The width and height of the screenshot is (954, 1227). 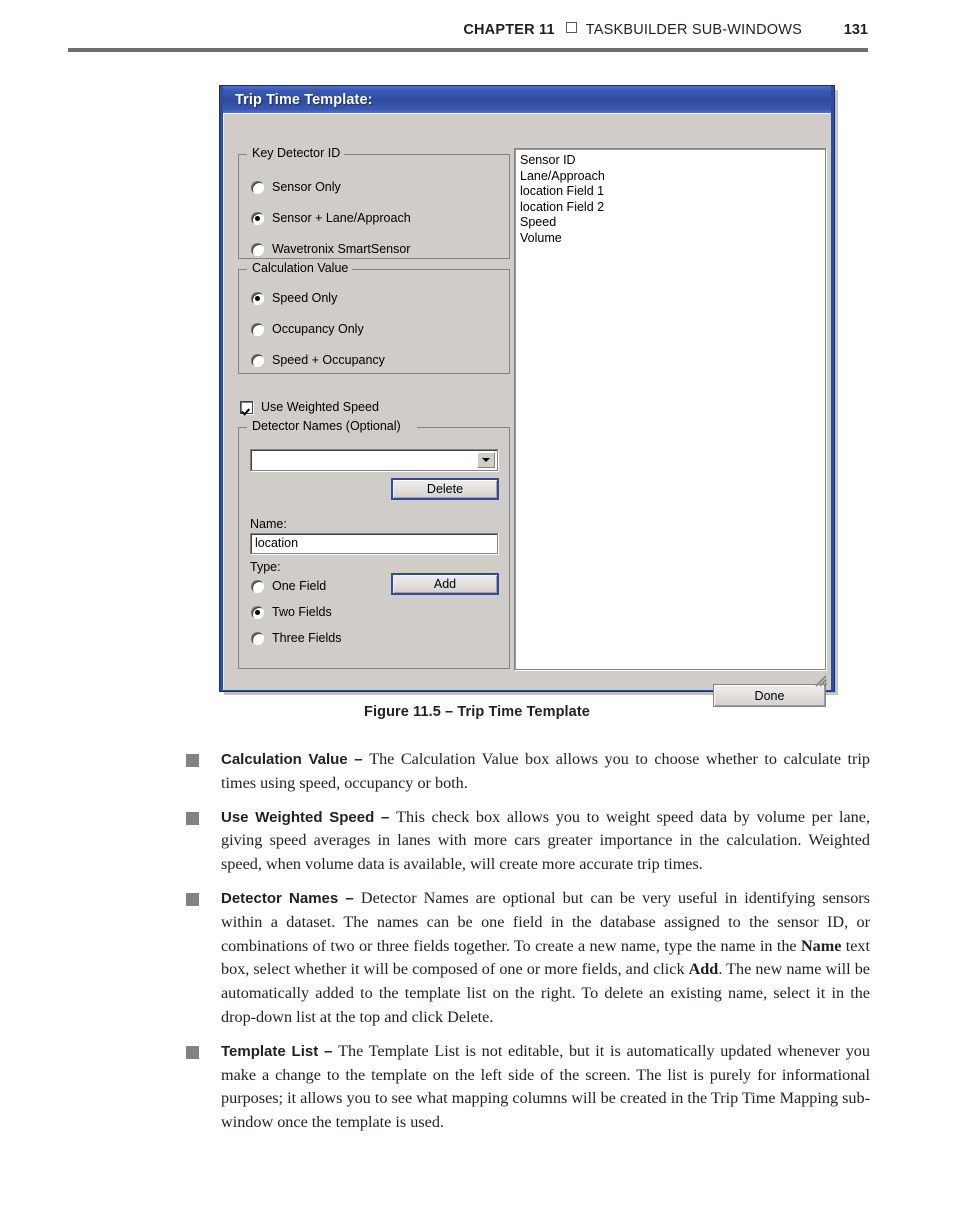 I want to click on bullet-term: Use Weighted Speed –, so click(x=309, y=817).